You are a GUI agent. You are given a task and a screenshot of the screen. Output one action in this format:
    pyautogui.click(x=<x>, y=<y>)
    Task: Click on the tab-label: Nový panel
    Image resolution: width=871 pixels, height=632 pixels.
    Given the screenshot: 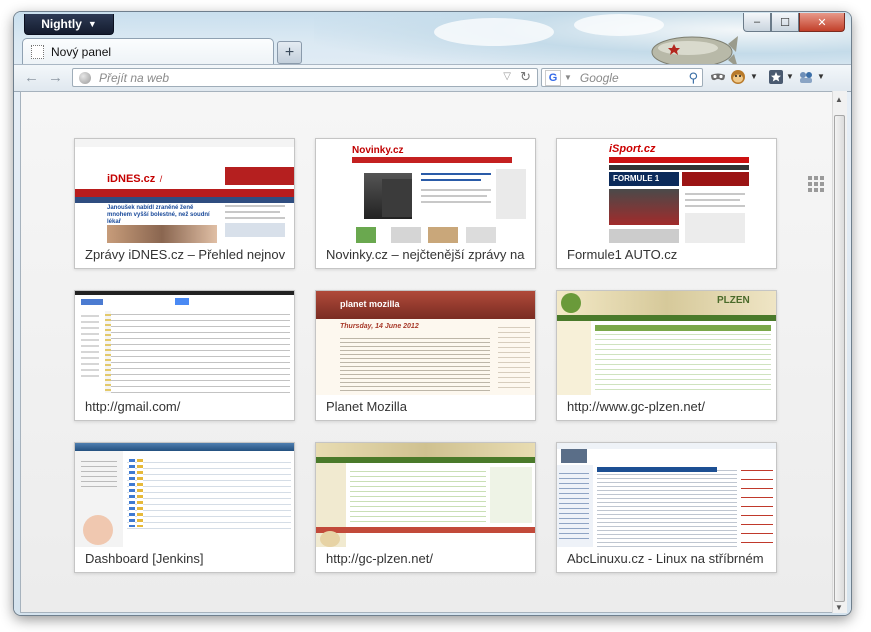 What is the action you would take?
    pyautogui.click(x=81, y=51)
    